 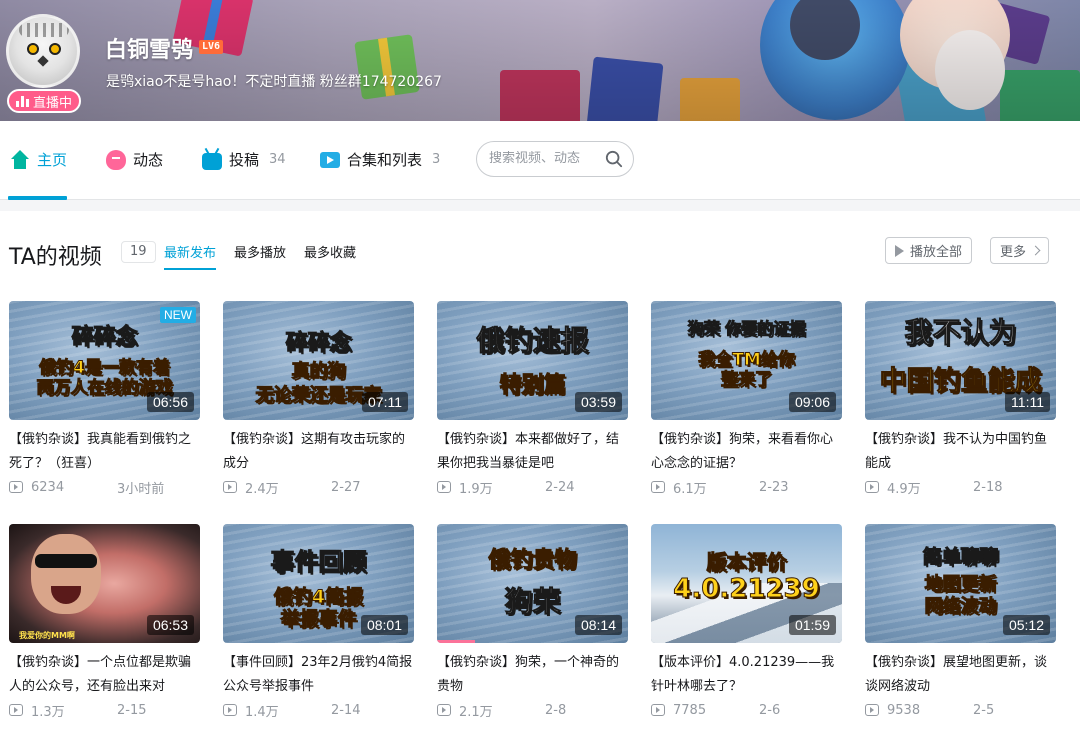 I want to click on video-thumbnail: 简单聊聊 地图更新 网络波动 05:12, so click(x=960, y=583).